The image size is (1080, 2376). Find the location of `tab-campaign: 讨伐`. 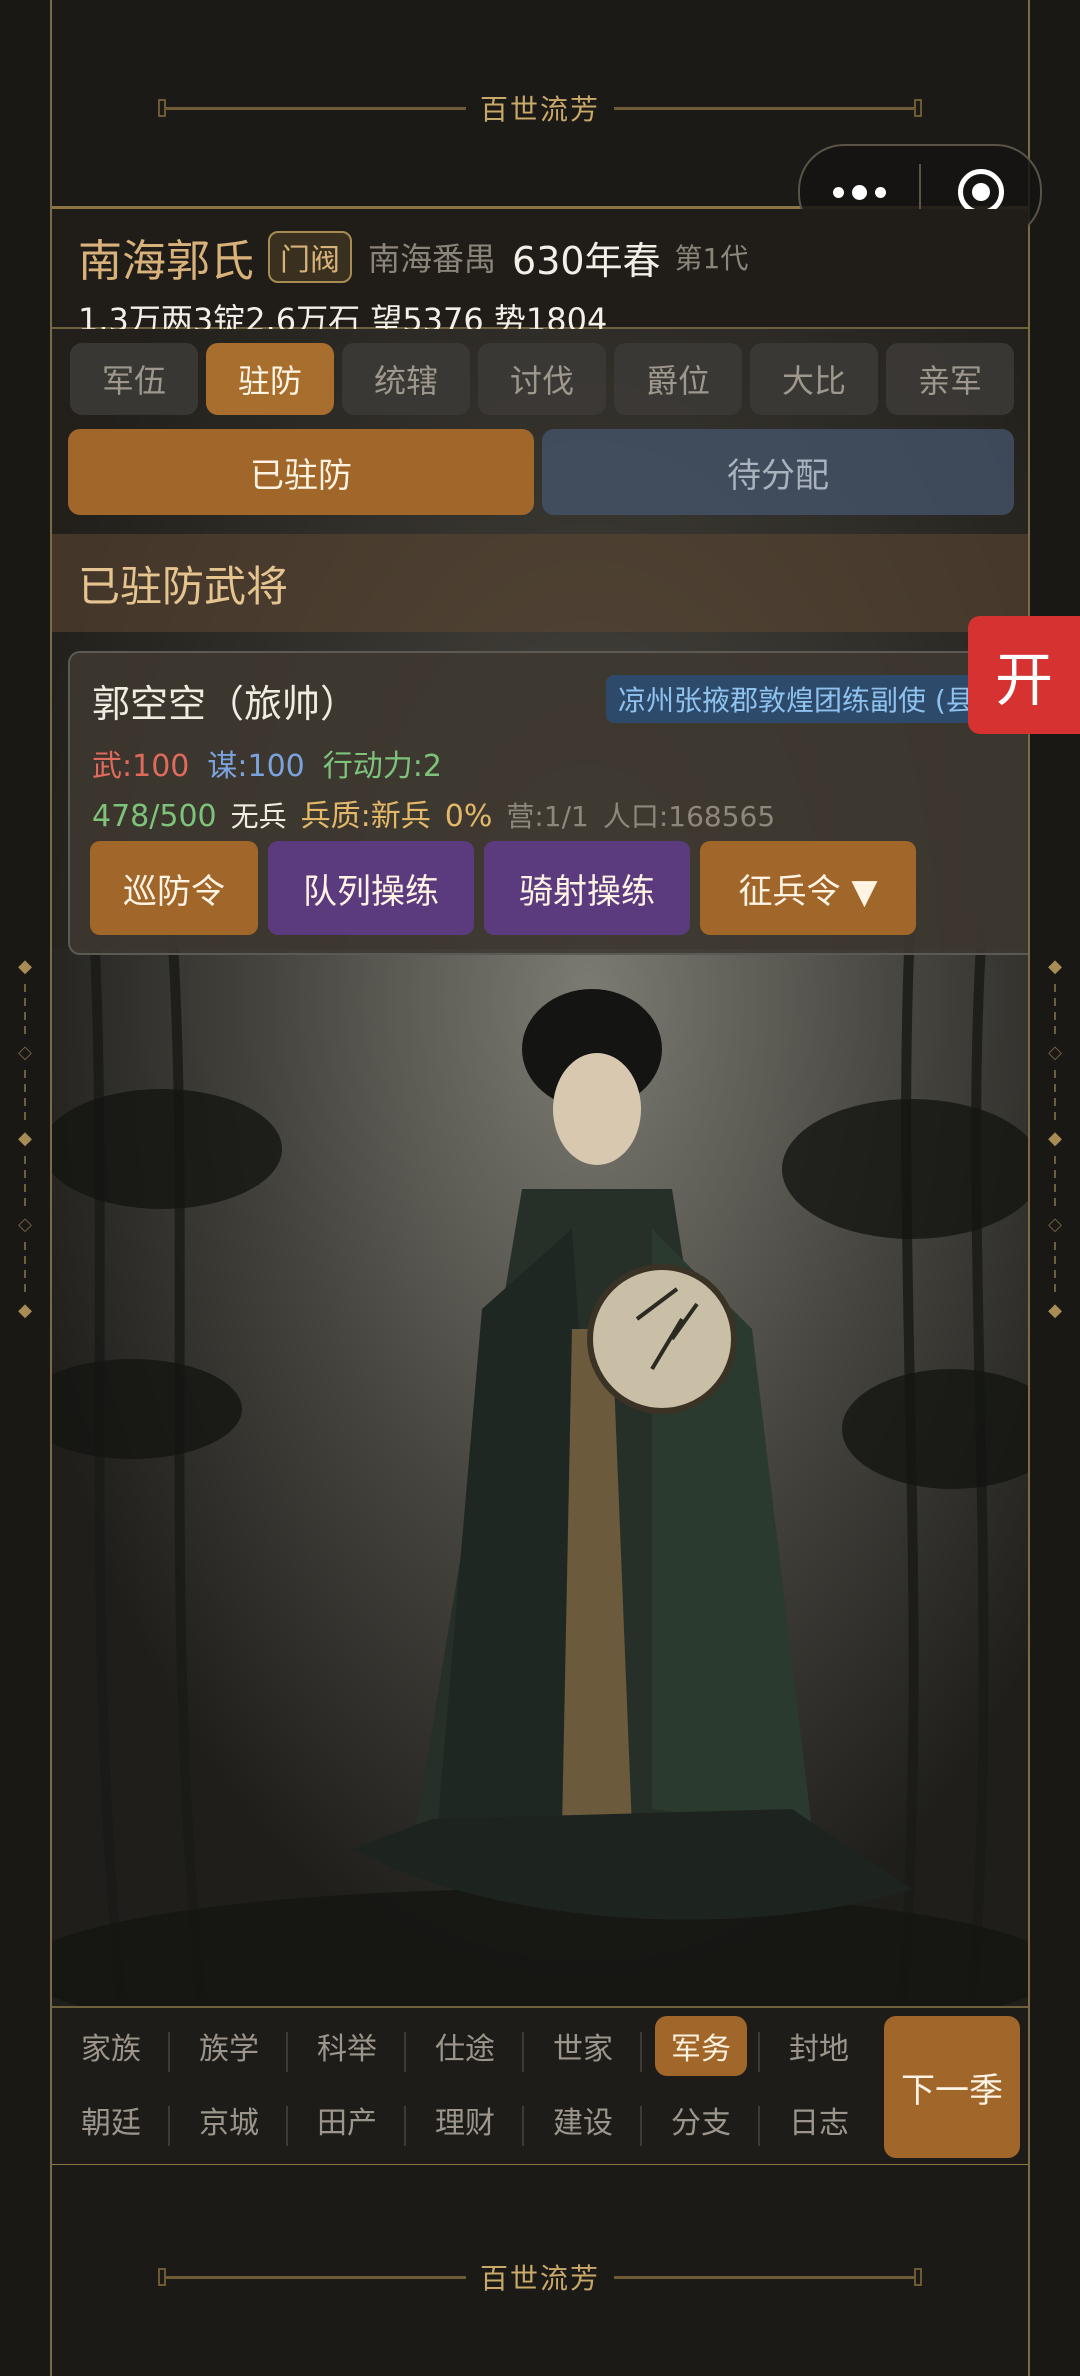

tab-campaign: 讨伐 is located at coordinates (542, 379).